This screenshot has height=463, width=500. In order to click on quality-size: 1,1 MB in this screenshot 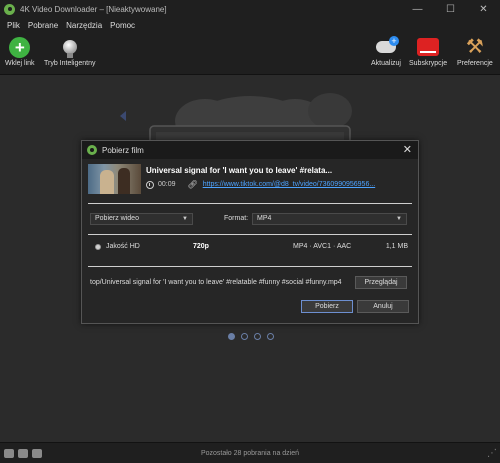, I will do `click(396, 246)`.